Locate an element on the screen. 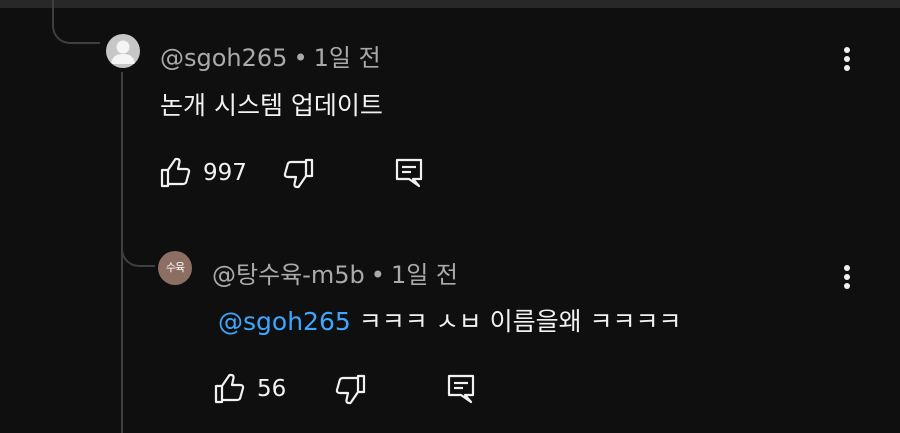 The width and height of the screenshot is (900, 433). comment-actions: 56 is located at coordinates (352, 392).